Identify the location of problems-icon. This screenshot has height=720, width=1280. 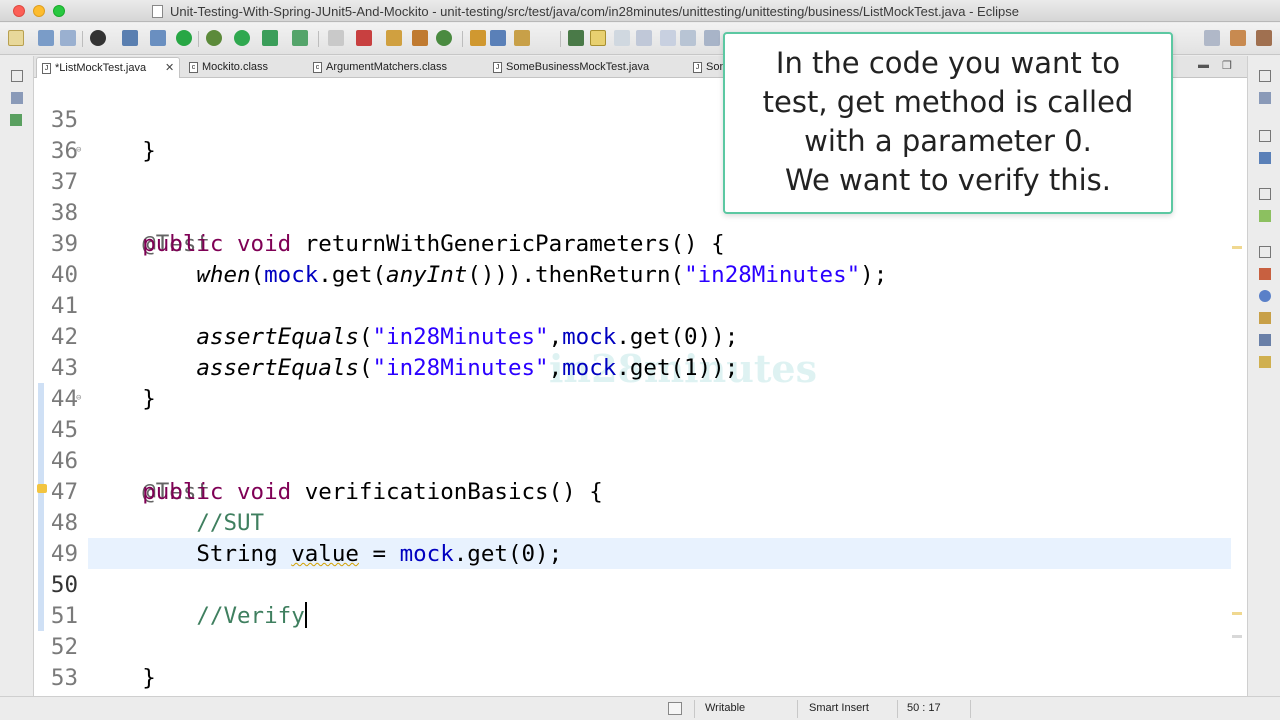
(1265, 274).